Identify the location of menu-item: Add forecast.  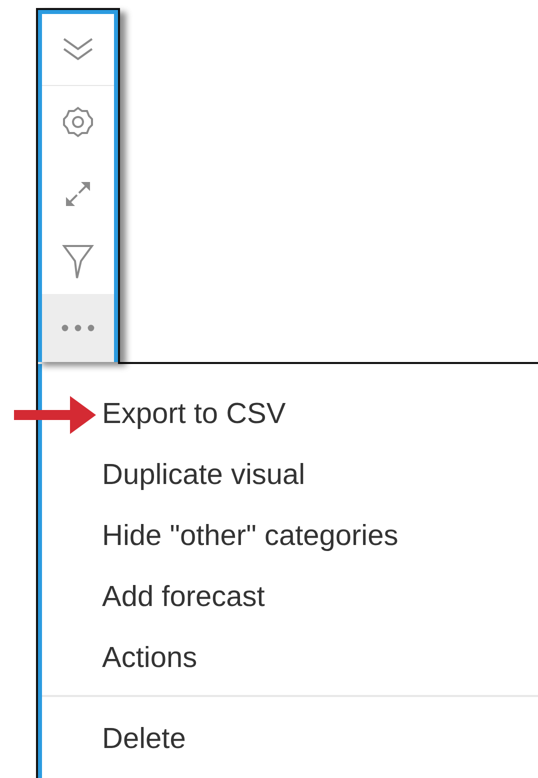
(290, 597).